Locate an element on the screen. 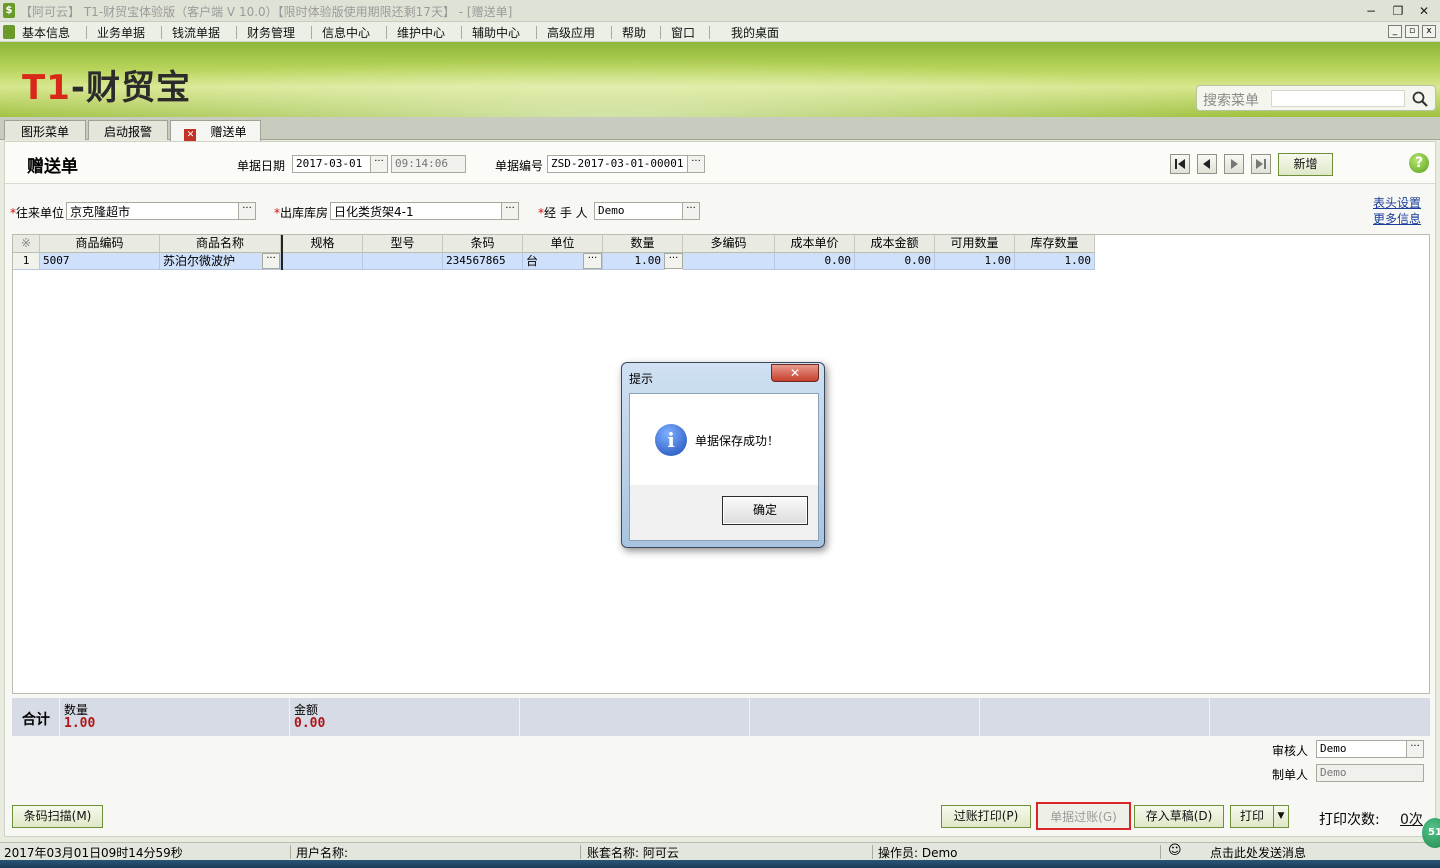 The width and height of the screenshot is (1440, 868). status-date: 2017年03月01日 is located at coordinates (53, 853).